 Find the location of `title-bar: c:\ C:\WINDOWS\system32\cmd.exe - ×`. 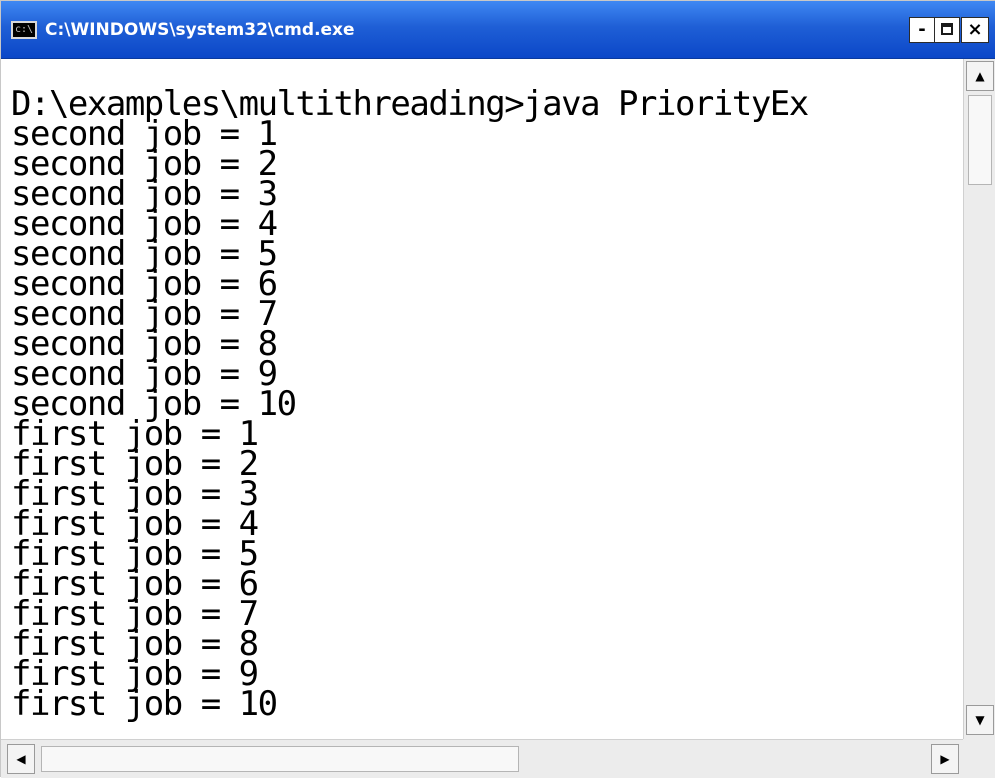

title-bar: c:\ C:\WINDOWS\system32\cmd.exe - × is located at coordinates (498, 30).